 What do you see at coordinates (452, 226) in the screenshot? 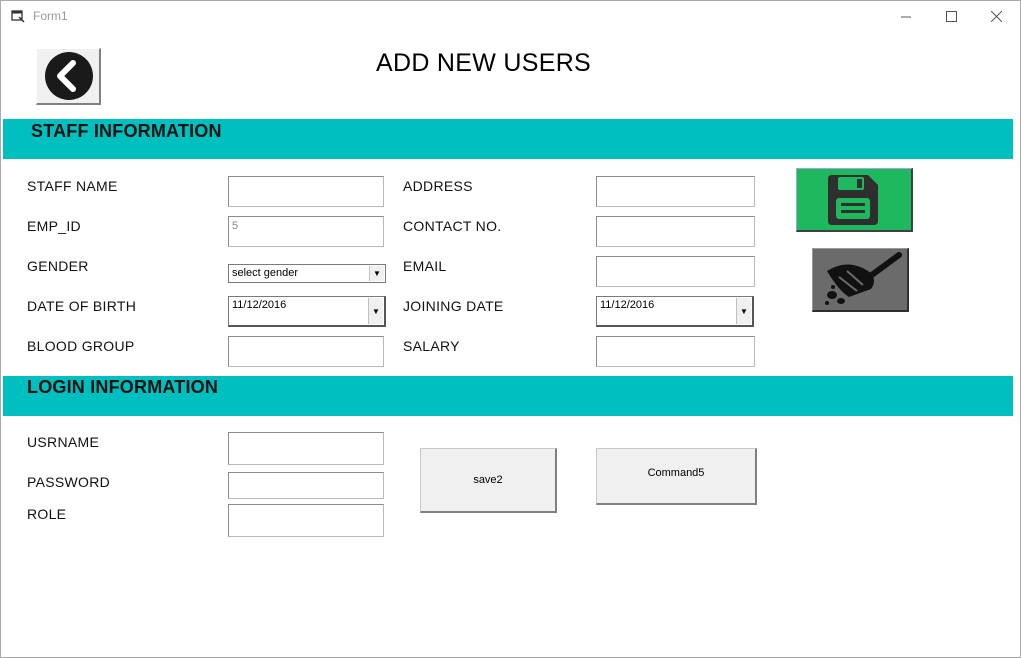
I see `contact-label: CONTACT NO.` at bounding box center [452, 226].